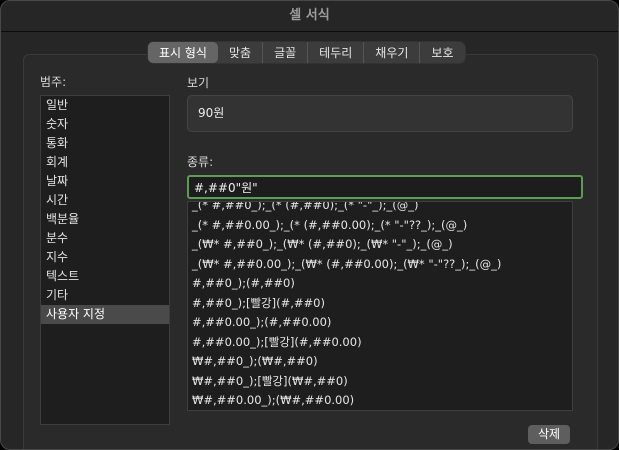 The height and width of the screenshot is (450, 619). Describe the element at coordinates (211, 113) in the screenshot. I see `preview-value: 90원` at that location.